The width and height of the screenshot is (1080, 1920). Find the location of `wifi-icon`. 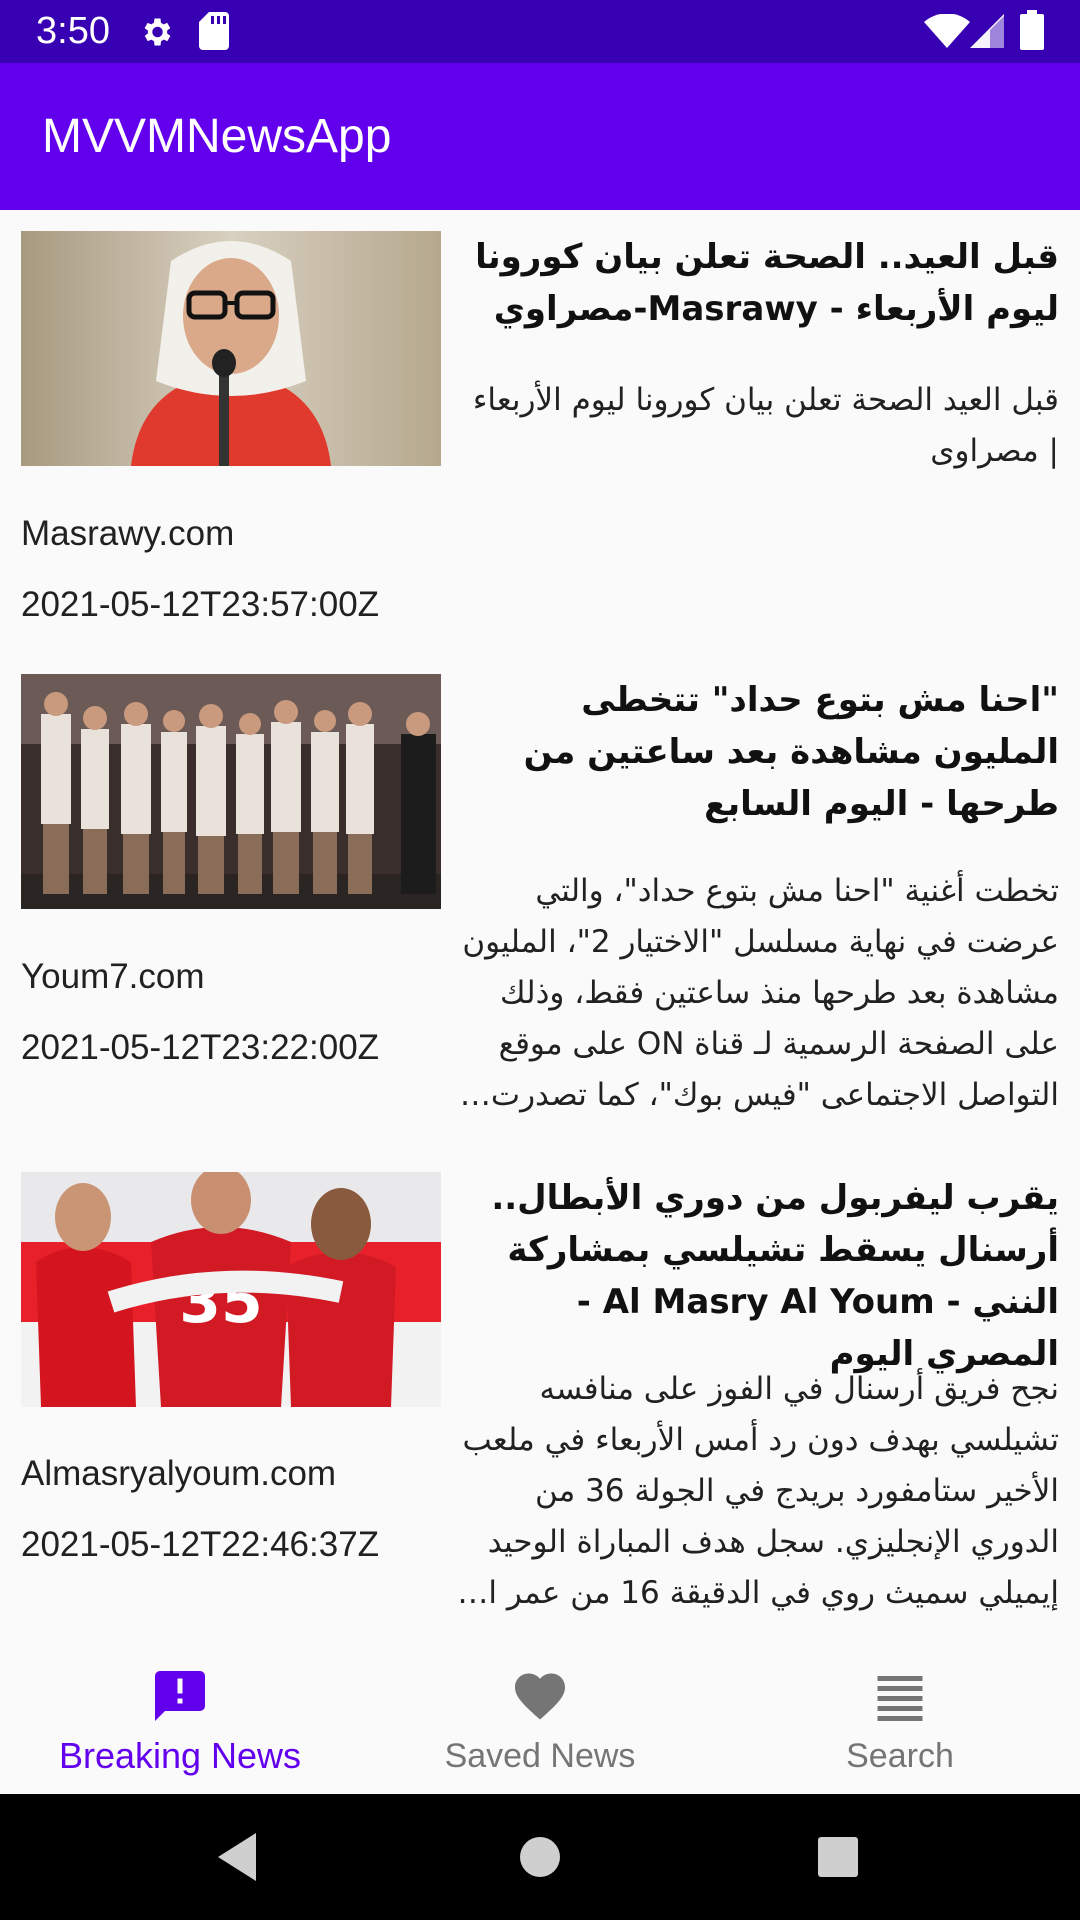

wifi-icon is located at coordinates (947, 31).